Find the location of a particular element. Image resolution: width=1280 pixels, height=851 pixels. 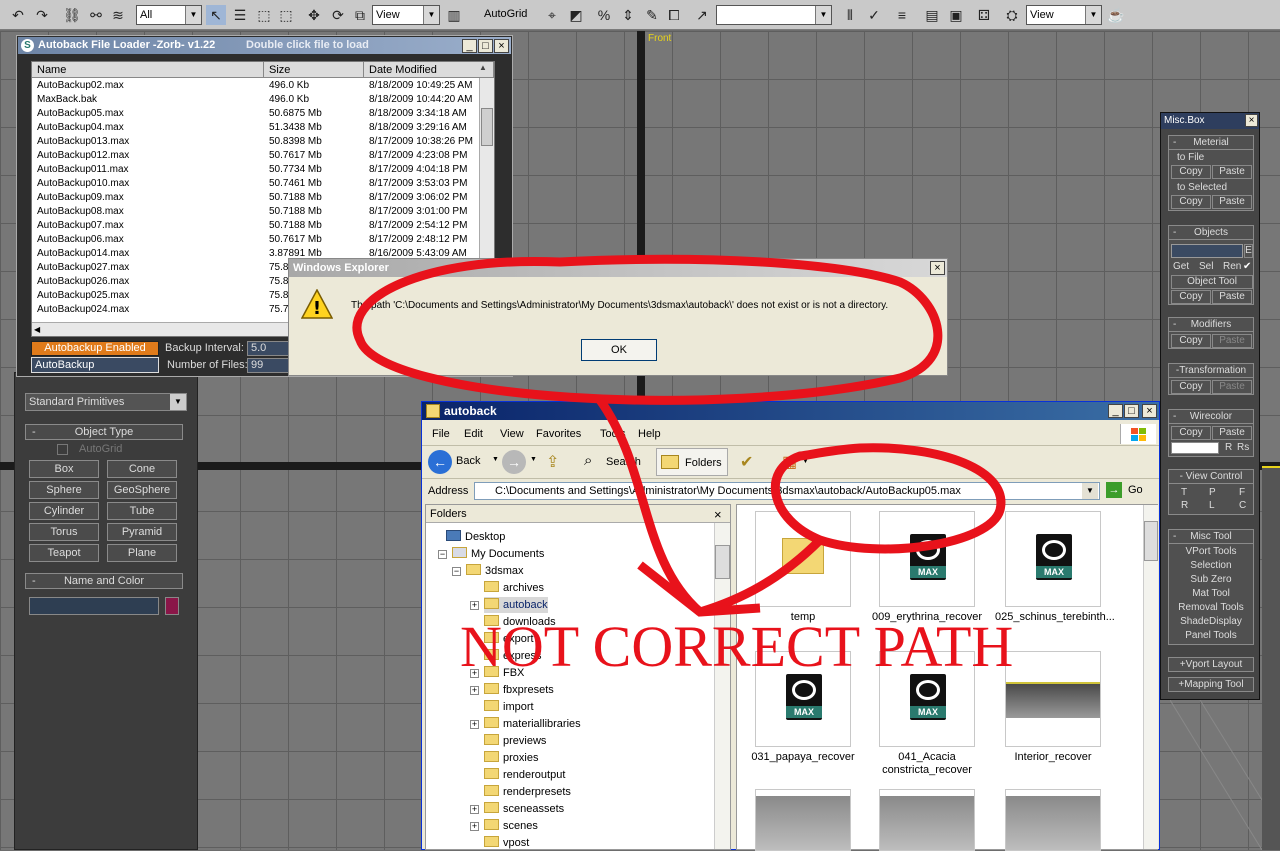

menu-file: File is located at coordinates (441, 434).